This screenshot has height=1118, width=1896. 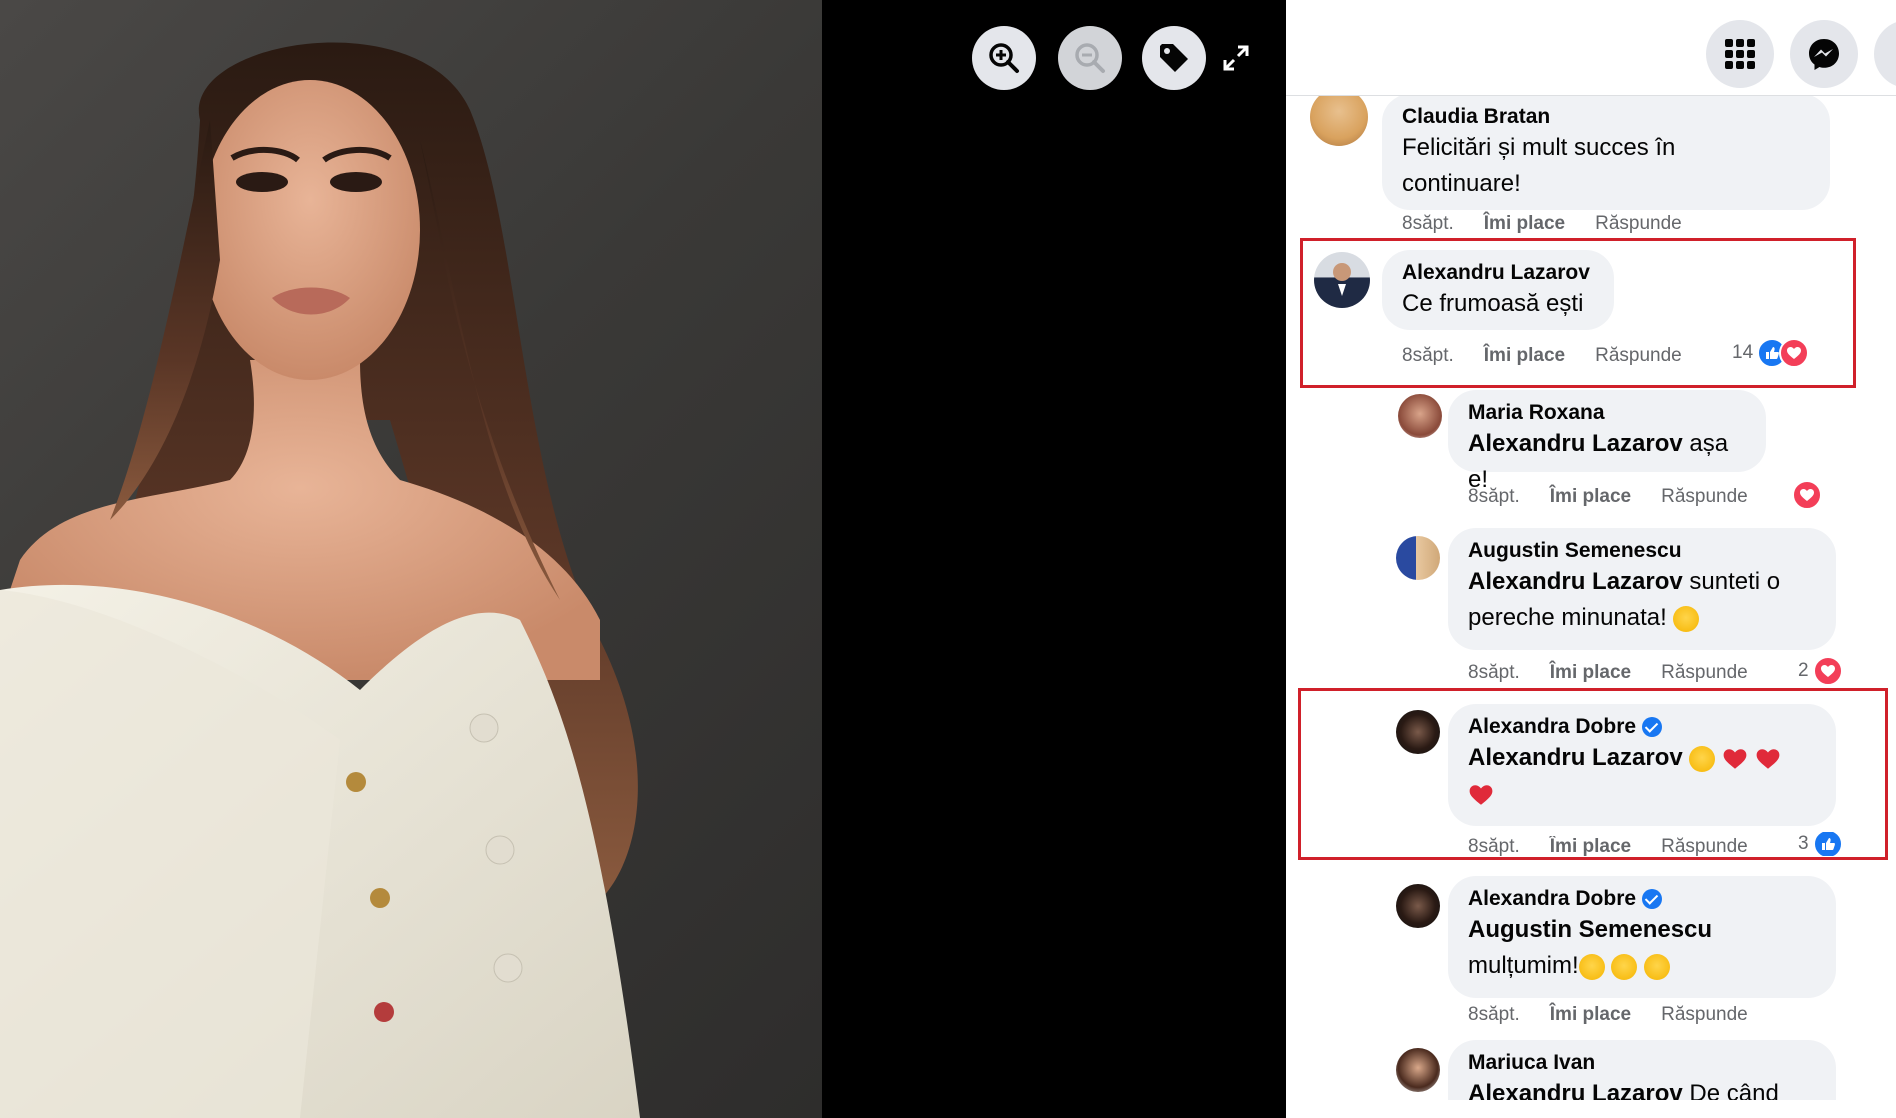 I want to click on grid-menu-icon, so click(x=1740, y=54).